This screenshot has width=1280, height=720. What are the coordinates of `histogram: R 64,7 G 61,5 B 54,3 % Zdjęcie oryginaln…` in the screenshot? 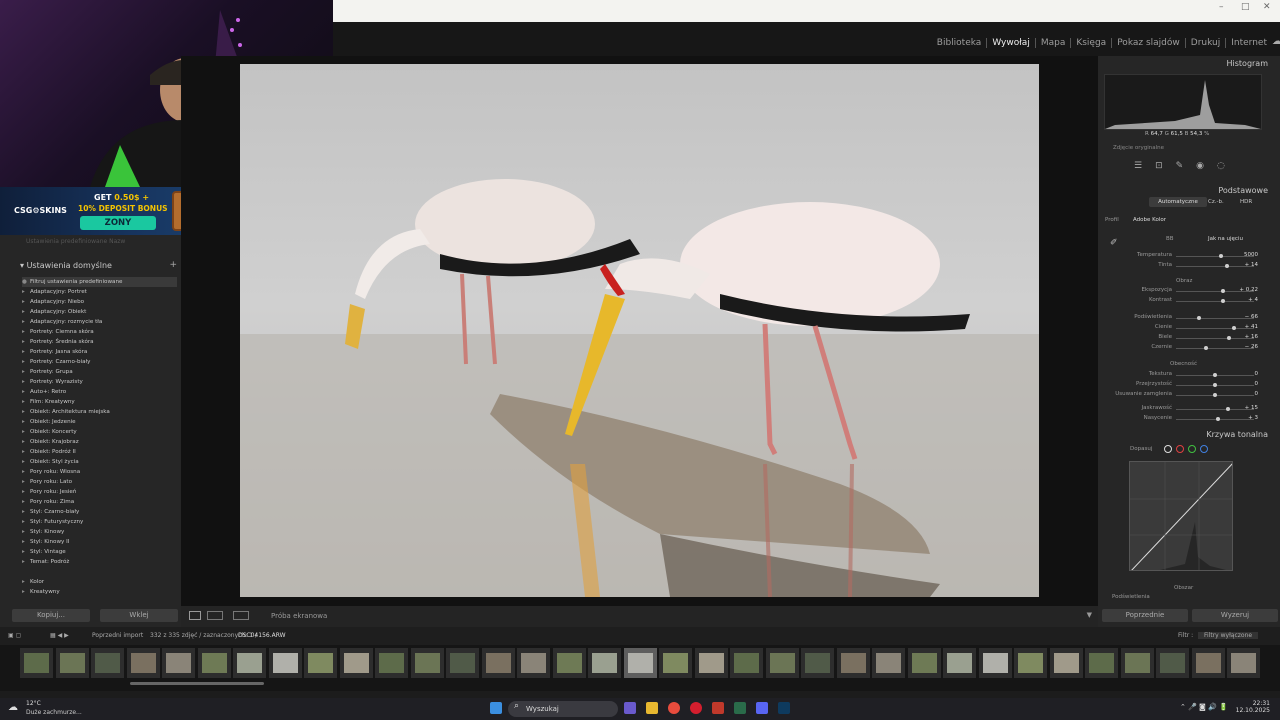 It's located at (1183, 112).